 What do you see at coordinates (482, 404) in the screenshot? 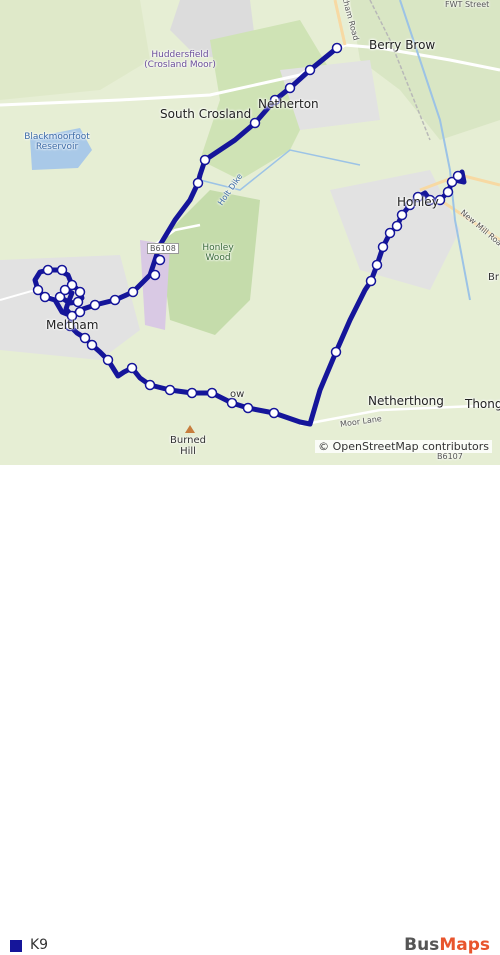
I see `place-thongsbridge: Thongs` at bounding box center [482, 404].